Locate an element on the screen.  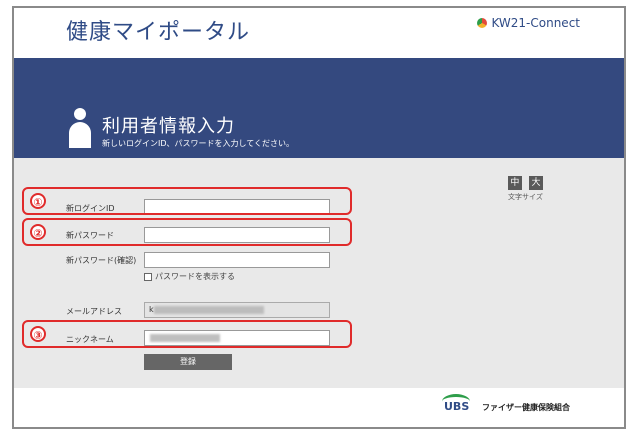
register-button: 登録 is located at coordinates (188, 362).